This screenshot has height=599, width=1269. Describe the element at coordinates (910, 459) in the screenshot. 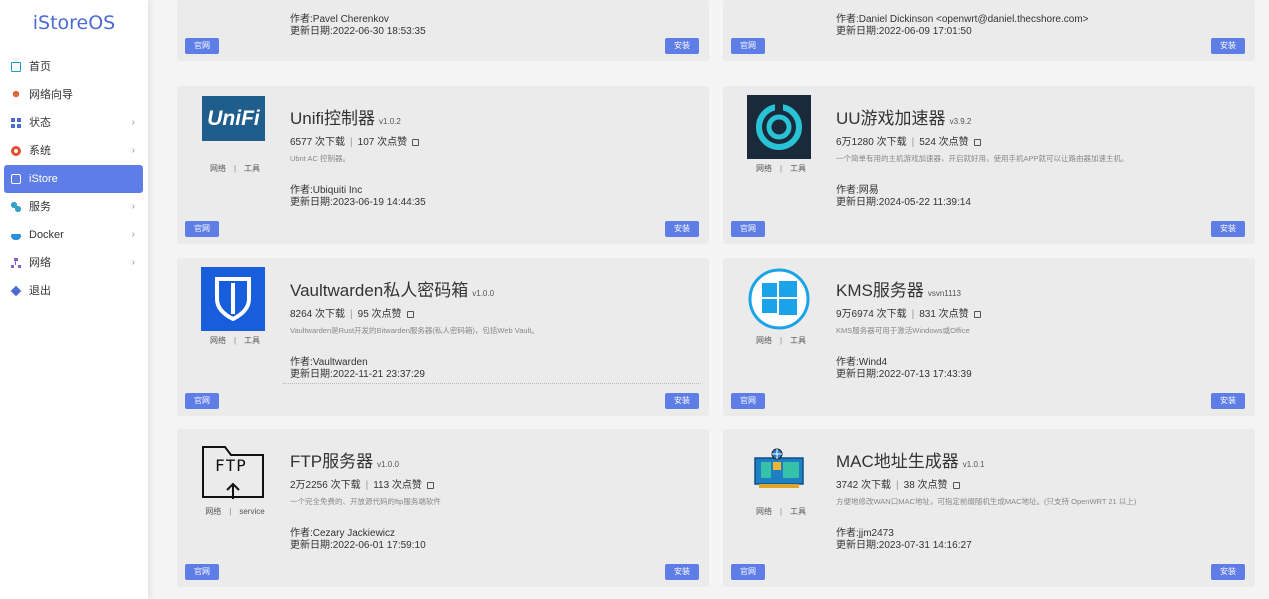

I see `app-title: MAC地址生成器 v1.0.1` at that location.